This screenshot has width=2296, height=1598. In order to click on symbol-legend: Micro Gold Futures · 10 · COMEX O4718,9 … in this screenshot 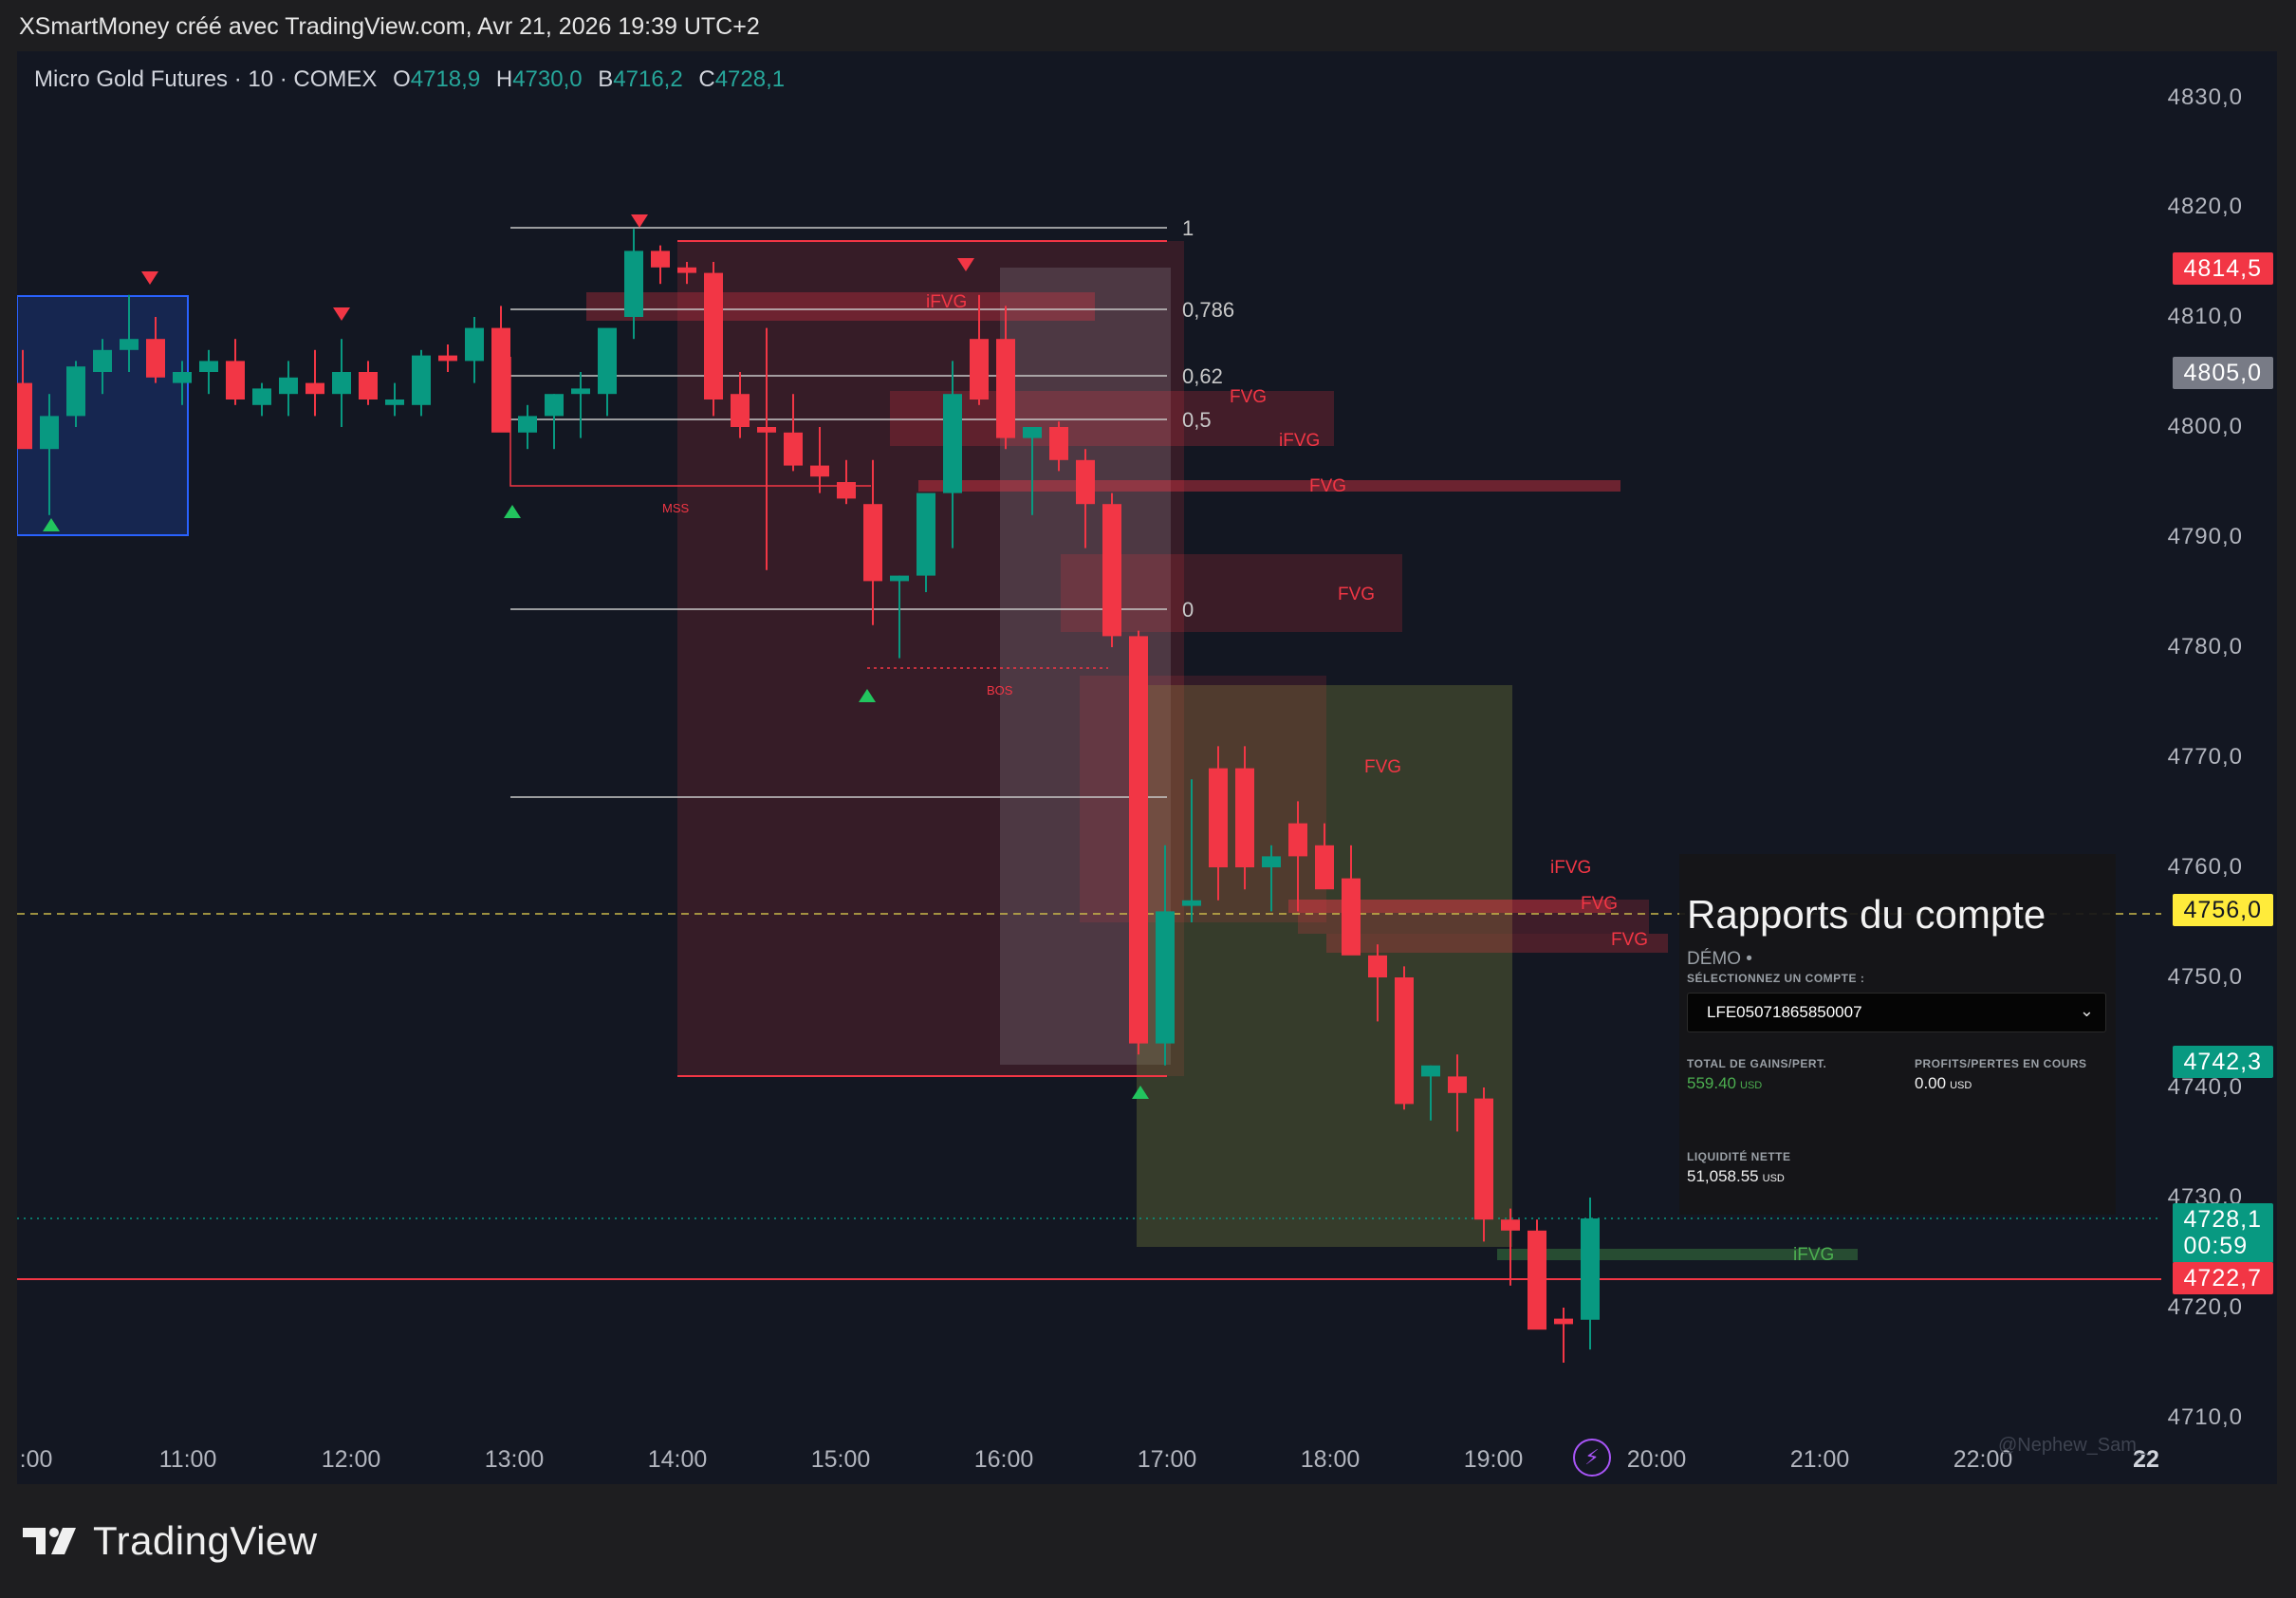, I will do `click(409, 79)`.